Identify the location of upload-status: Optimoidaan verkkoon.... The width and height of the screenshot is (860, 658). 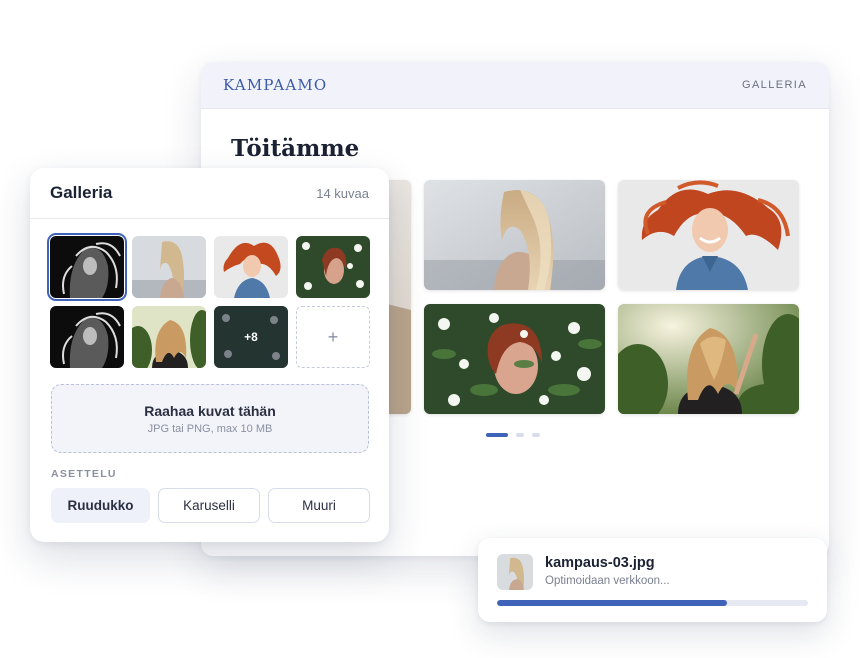
(607, 581).